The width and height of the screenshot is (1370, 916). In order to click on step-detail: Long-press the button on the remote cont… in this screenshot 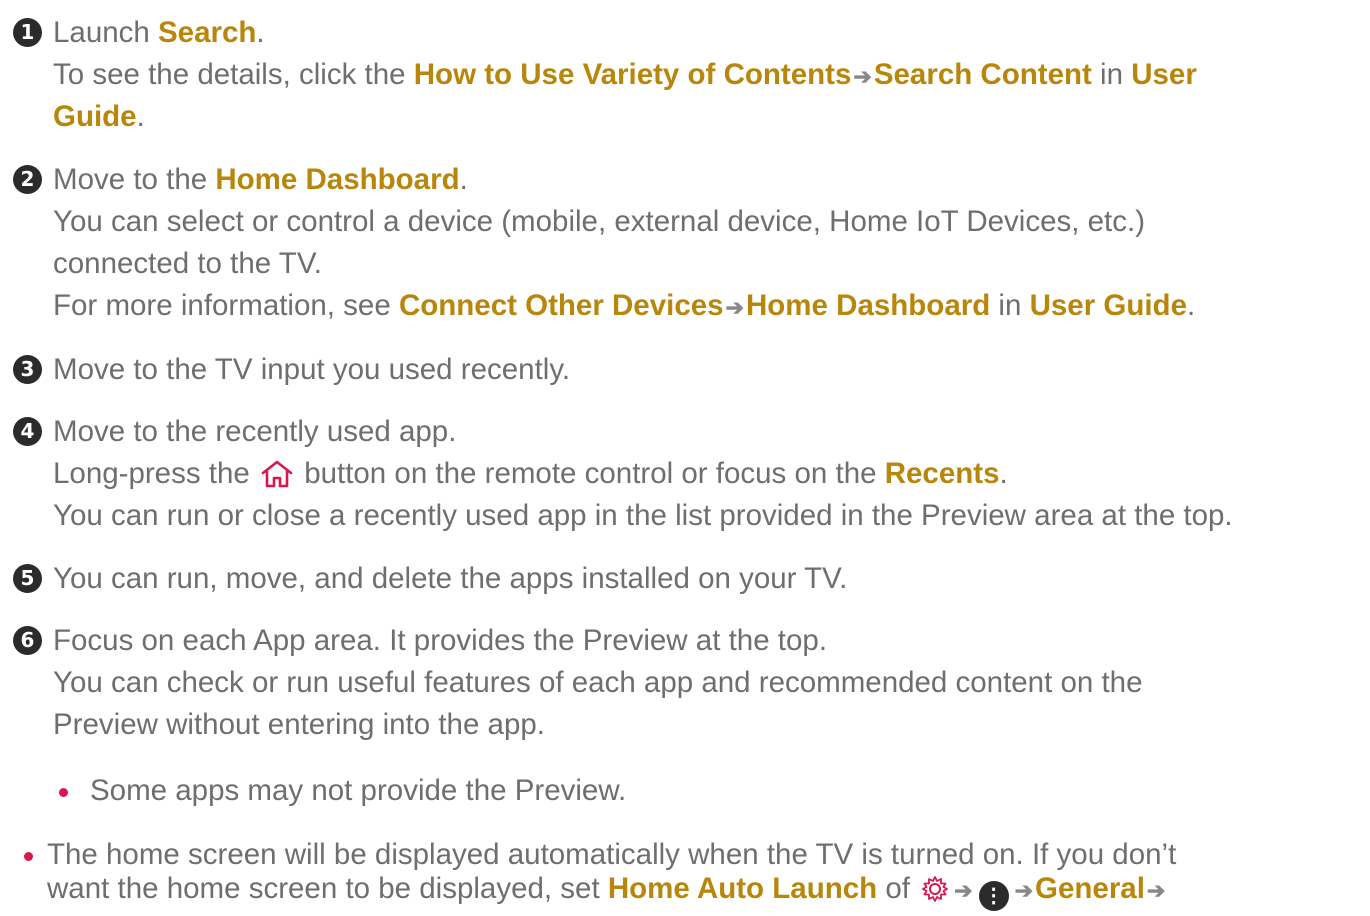, I will do `click(530, 474)`.